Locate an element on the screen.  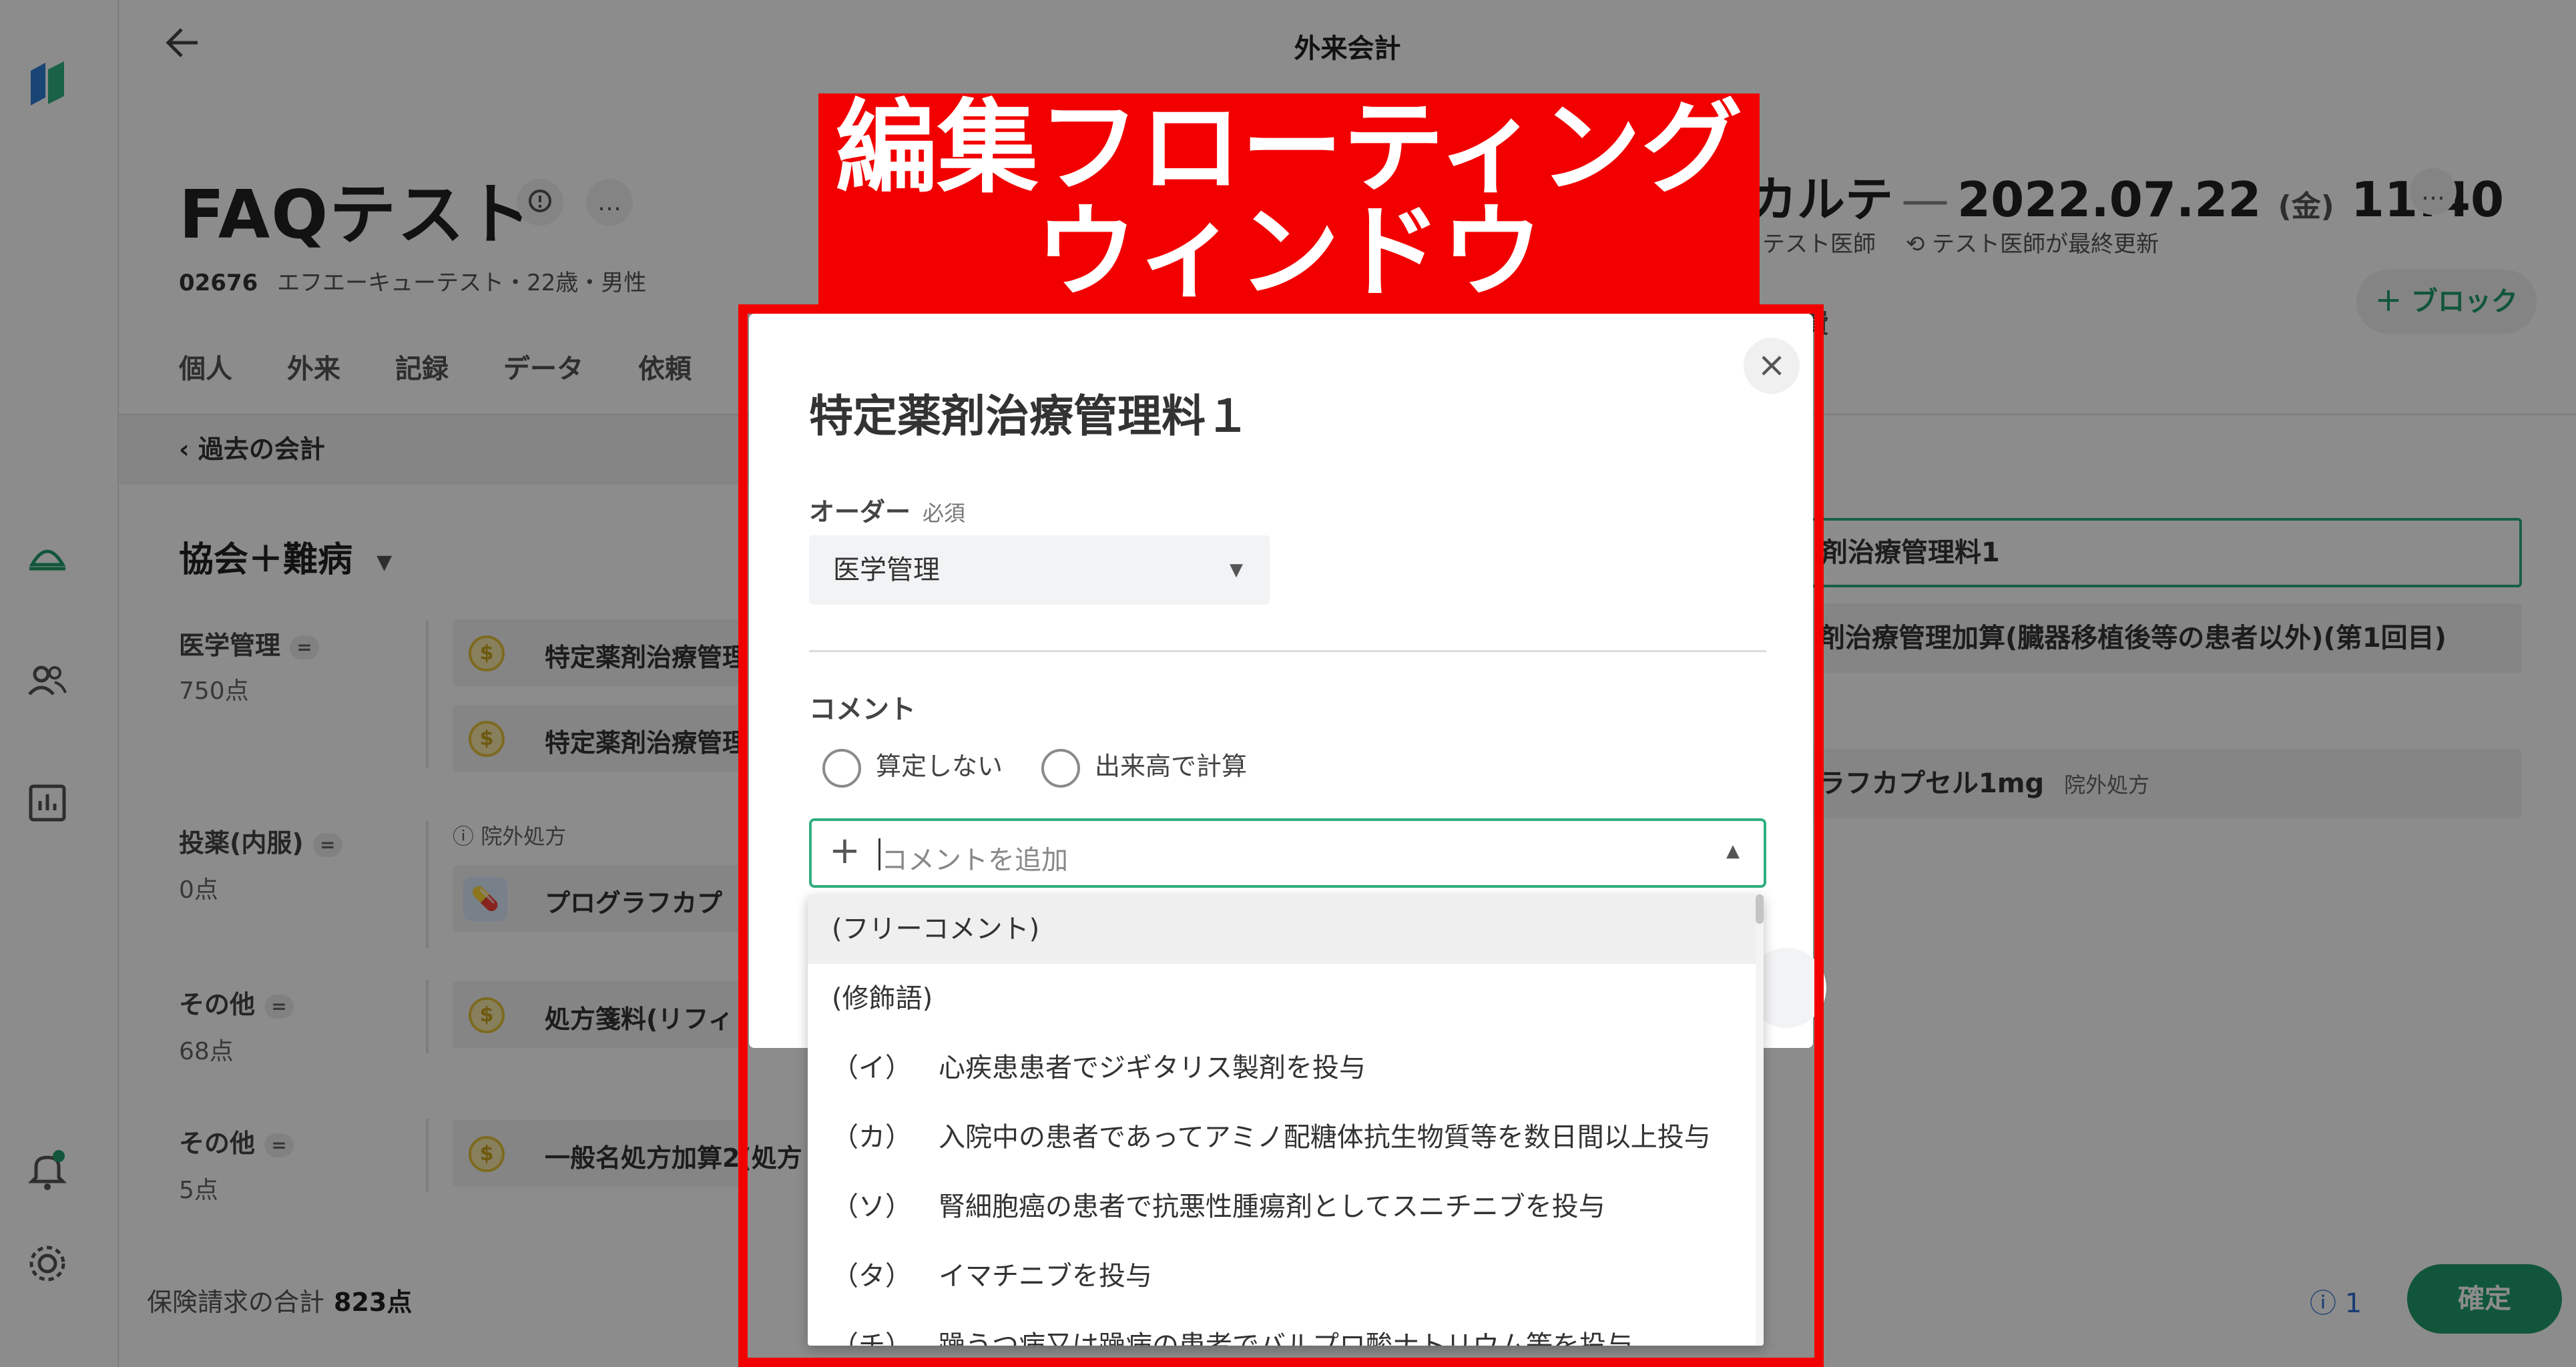
callout-line-1: 編集フローティング is located at coordinates (1289, 148).